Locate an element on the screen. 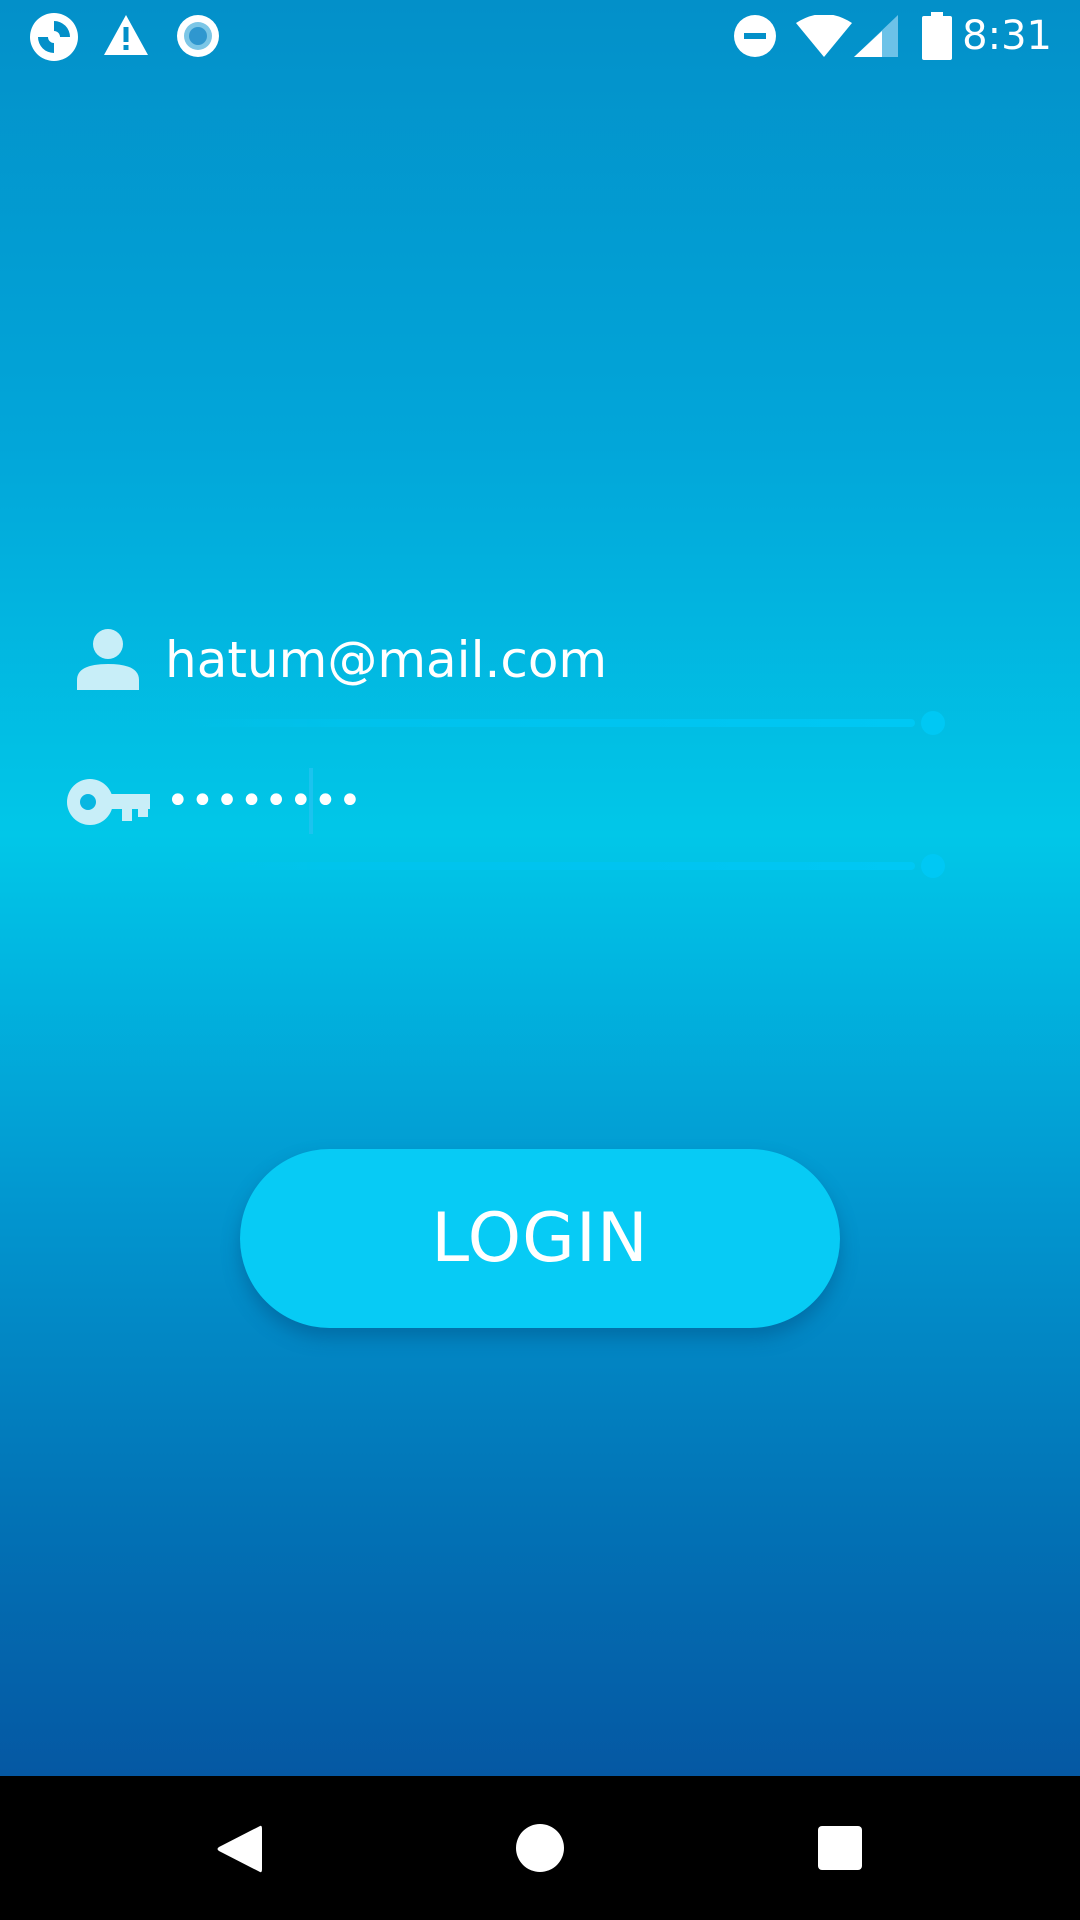  status-time: 8:31 is located at coordinates (1007, 36).